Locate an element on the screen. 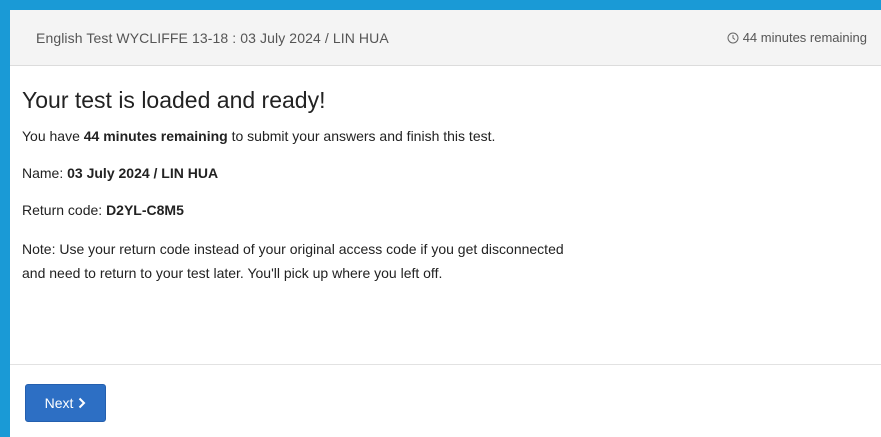  name-value: 03 July 2024 / LIN HUA is located at coordinates (143, 173).